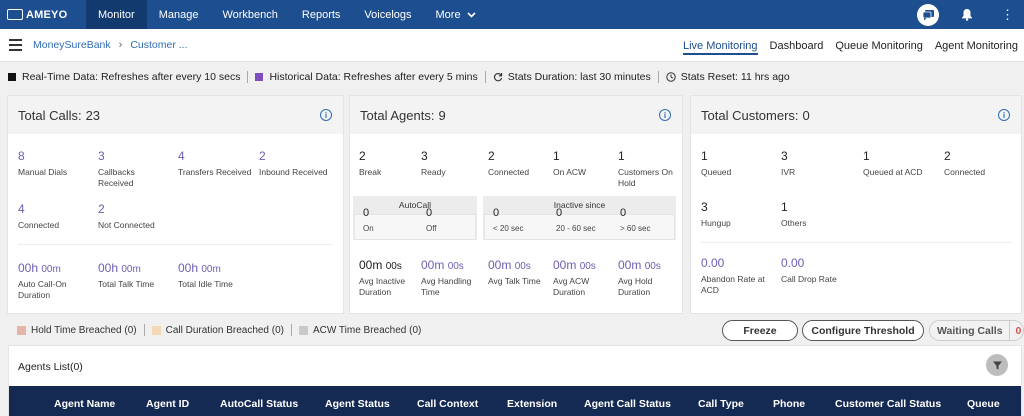 The image size is (1024, 416). I want to click on col-queue: Queue, so click(983, 404).